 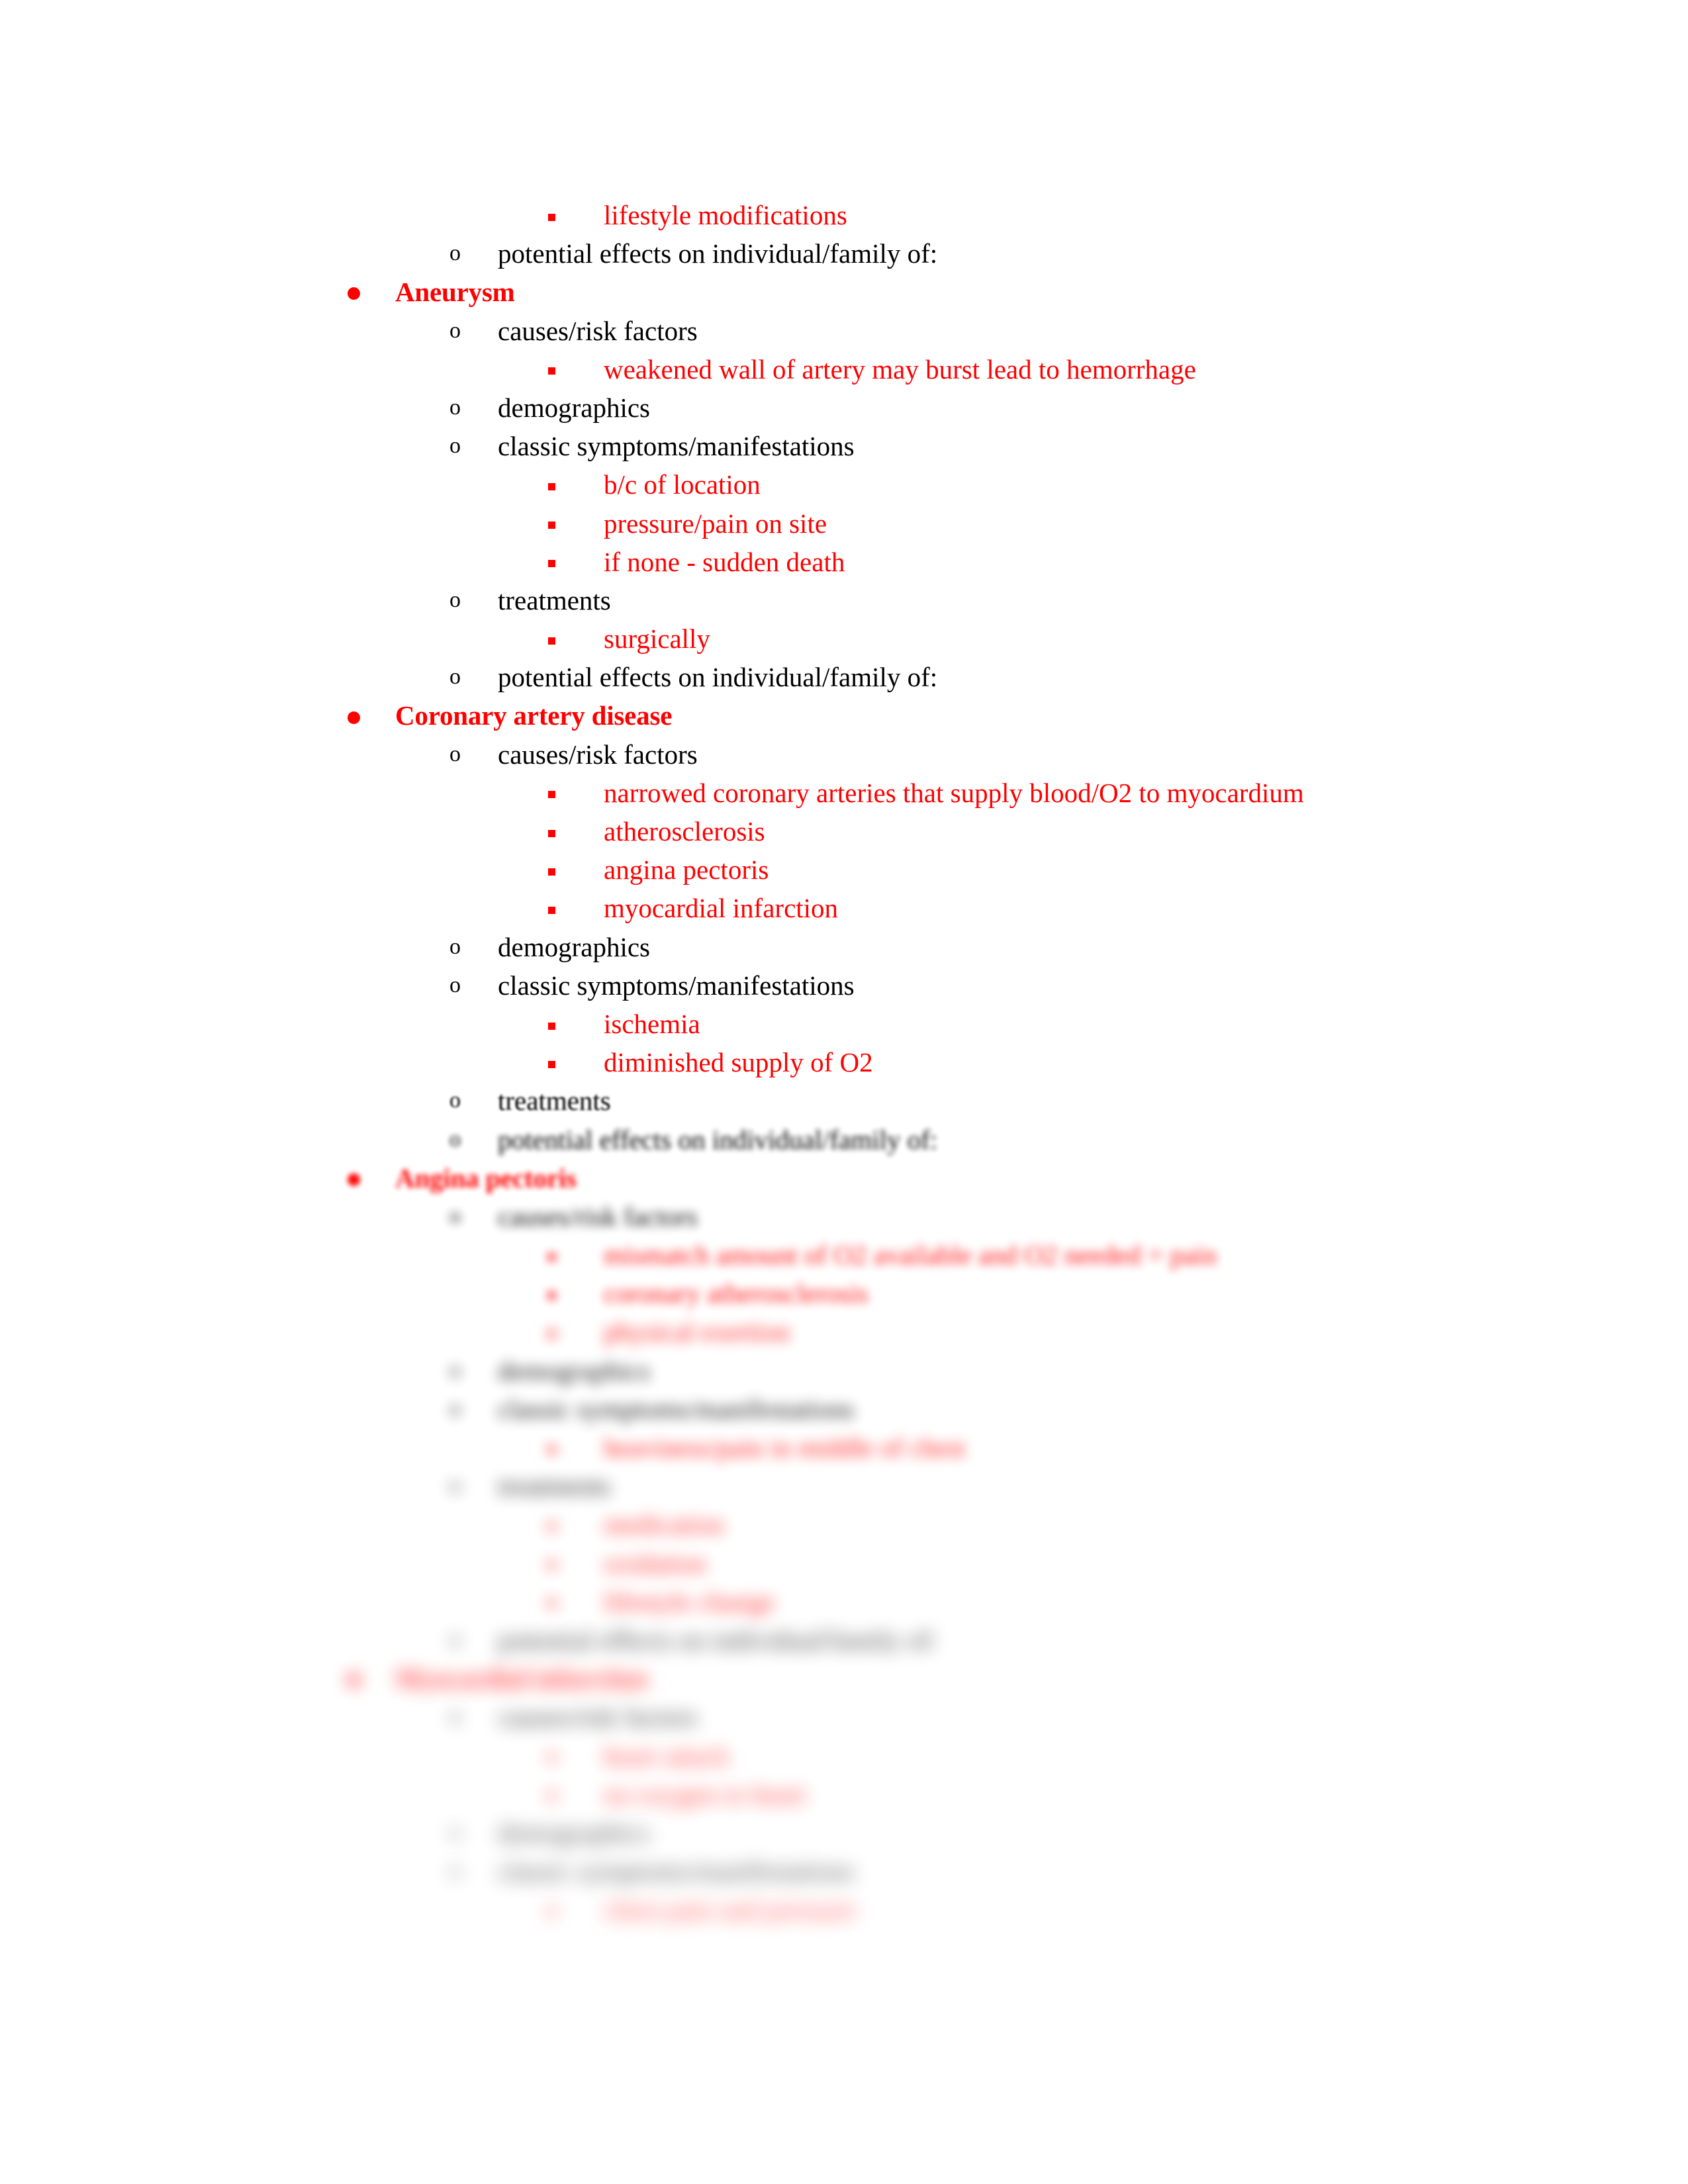 I want to click on outline-detail-row: lifestyle modifications, so click(x=844, y=215).